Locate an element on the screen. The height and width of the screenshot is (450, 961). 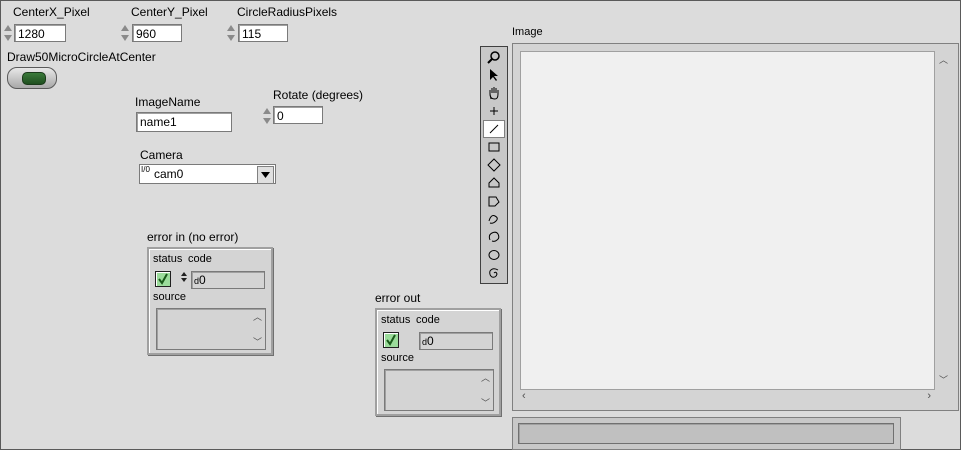
error-in-code-input: d0 is located at coordinates (228, 280).